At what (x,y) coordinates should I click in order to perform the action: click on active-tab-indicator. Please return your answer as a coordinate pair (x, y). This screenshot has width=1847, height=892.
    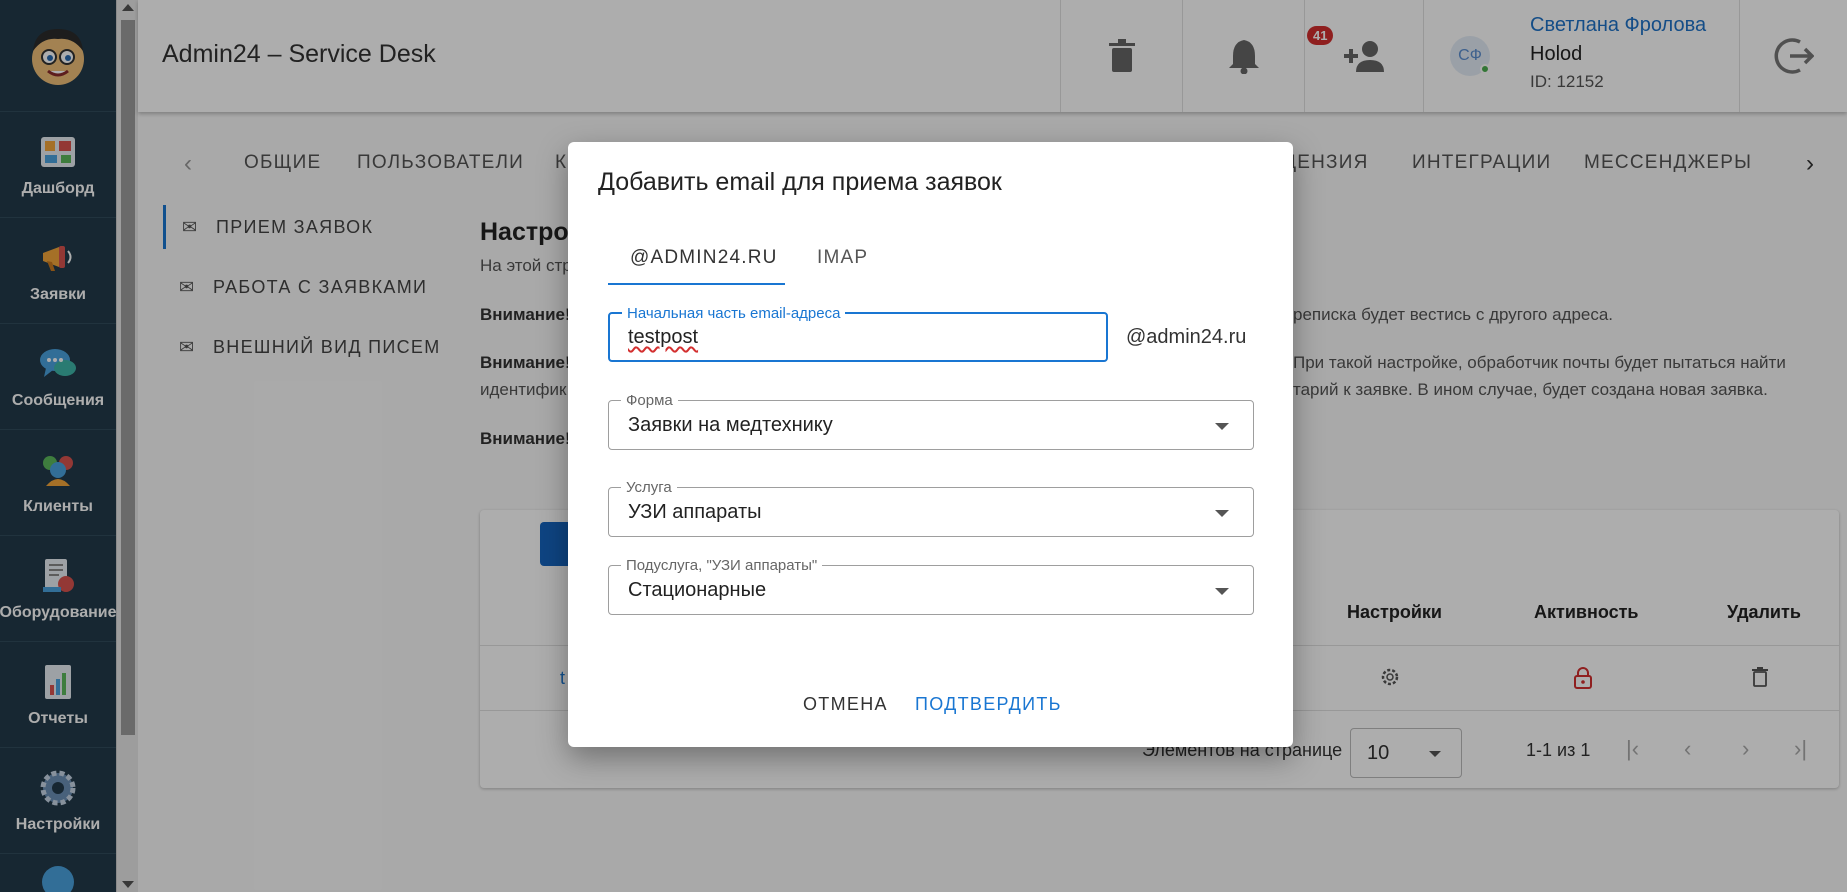
    Looking at the image, I should click on (696, 284).